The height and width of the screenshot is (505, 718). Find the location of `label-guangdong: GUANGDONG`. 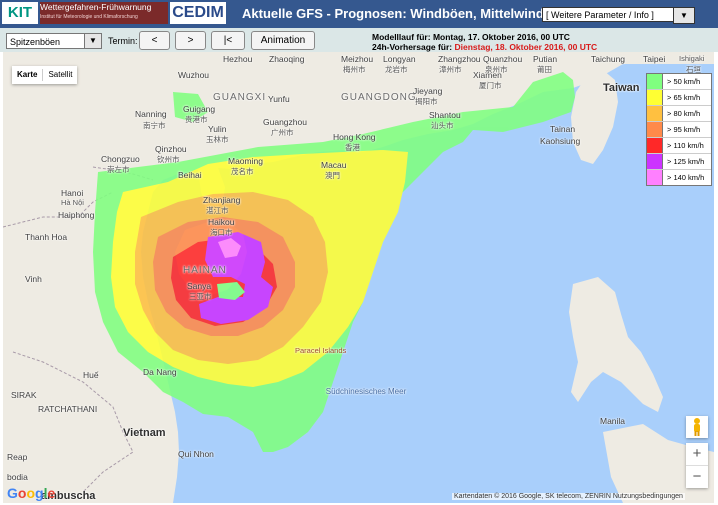

label-guangdong: GUANGDONG is located at coordinates (379, 97).